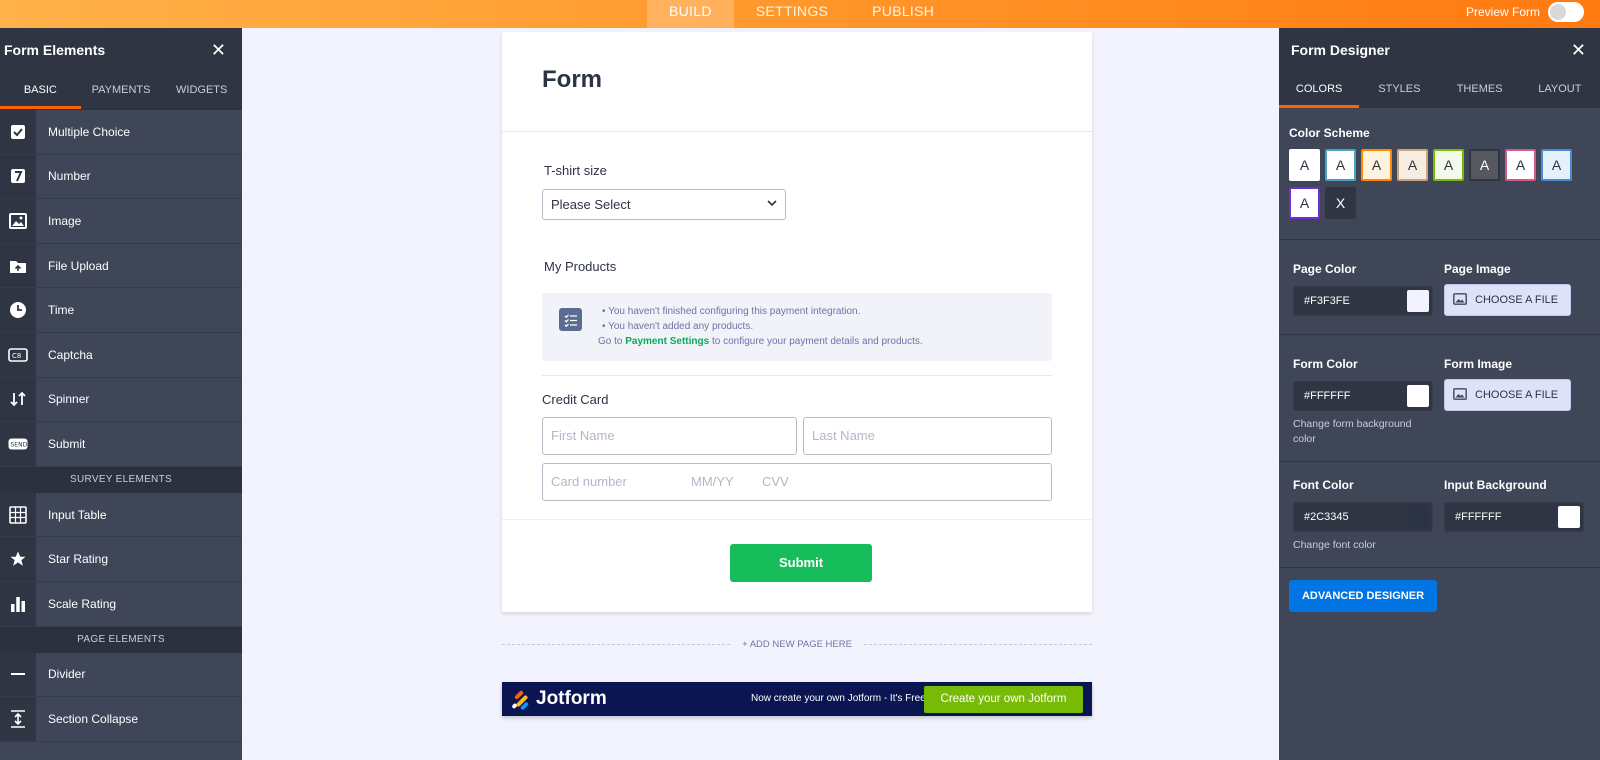 The width and height of the screenshot is (1600, 760). I want to click on tab-layout: LAYOUT, so click(1560, 90).